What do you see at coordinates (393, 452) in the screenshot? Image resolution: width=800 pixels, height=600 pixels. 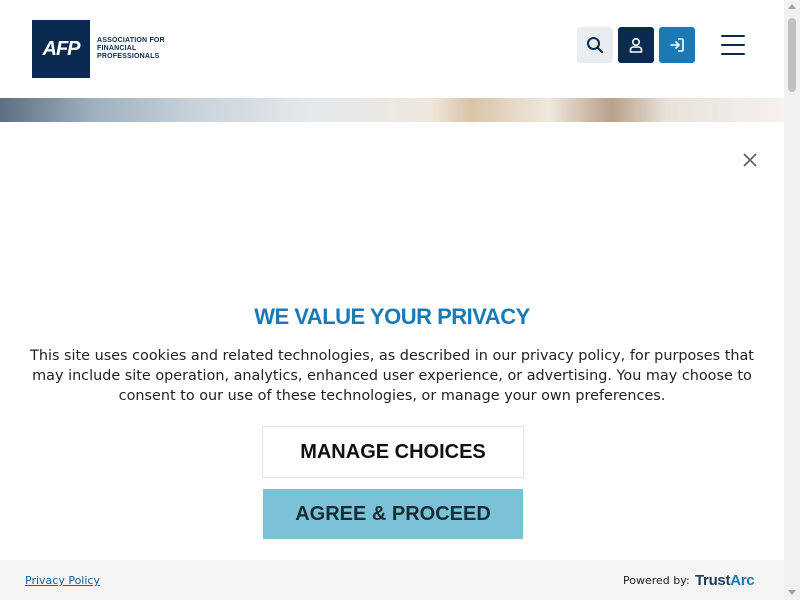 I see `manage-choices-button: MANAGE CHOICES` at bounding box center [393, 452].